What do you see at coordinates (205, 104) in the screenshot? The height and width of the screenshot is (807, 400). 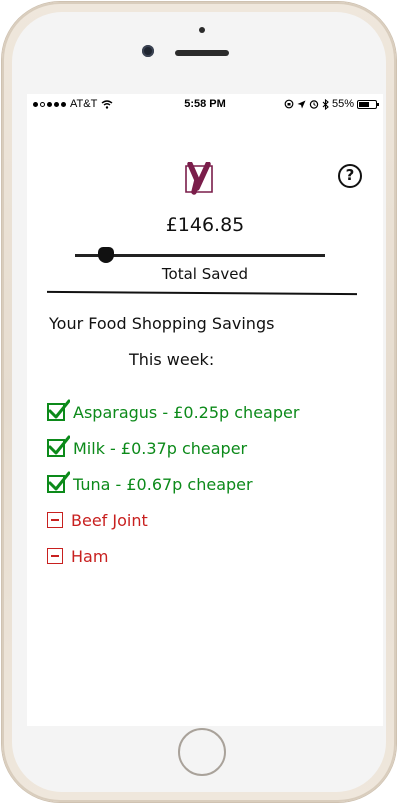 I see `status-bar: AT&T 5:58 PM 55%` at bounding box center [205, 104].